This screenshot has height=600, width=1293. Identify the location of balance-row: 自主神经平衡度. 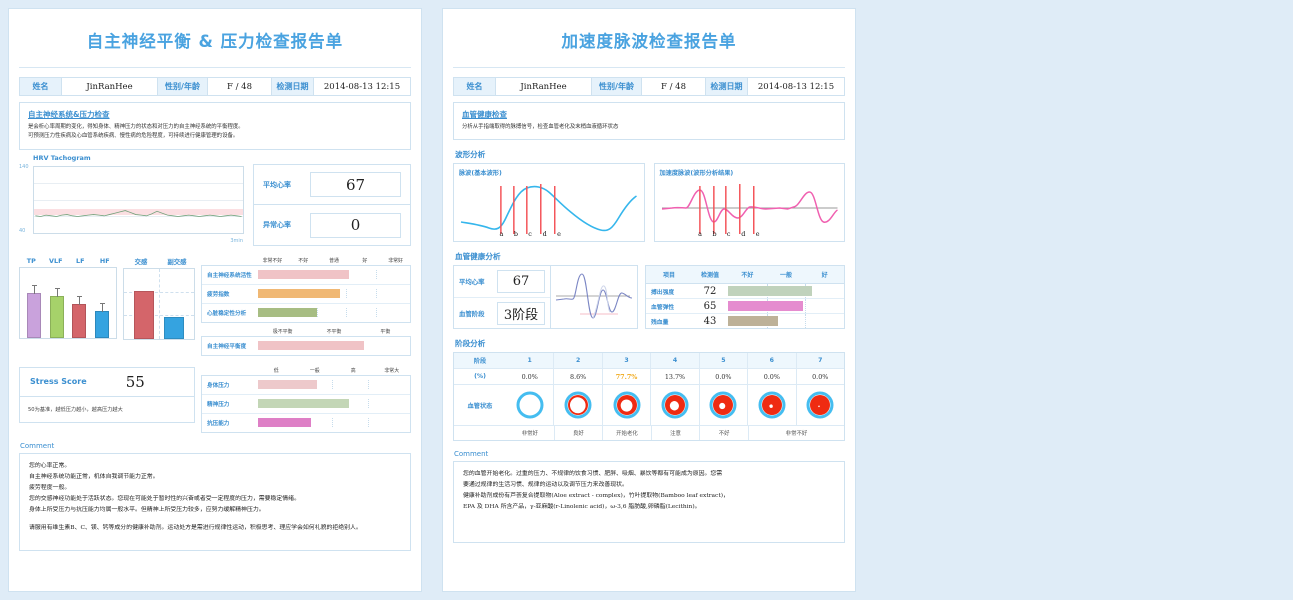
(306, 346).